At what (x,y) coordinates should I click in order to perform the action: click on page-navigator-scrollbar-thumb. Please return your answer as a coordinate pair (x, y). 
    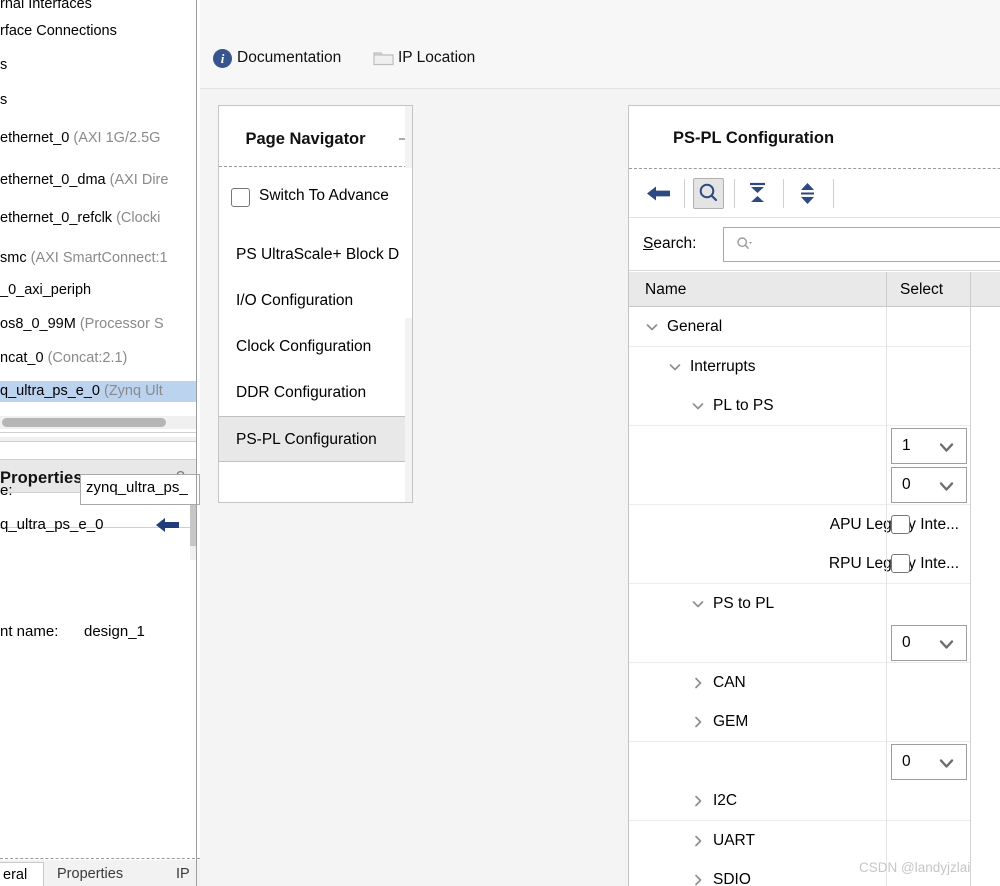
    Looking at the image, I should click on (408, 243).